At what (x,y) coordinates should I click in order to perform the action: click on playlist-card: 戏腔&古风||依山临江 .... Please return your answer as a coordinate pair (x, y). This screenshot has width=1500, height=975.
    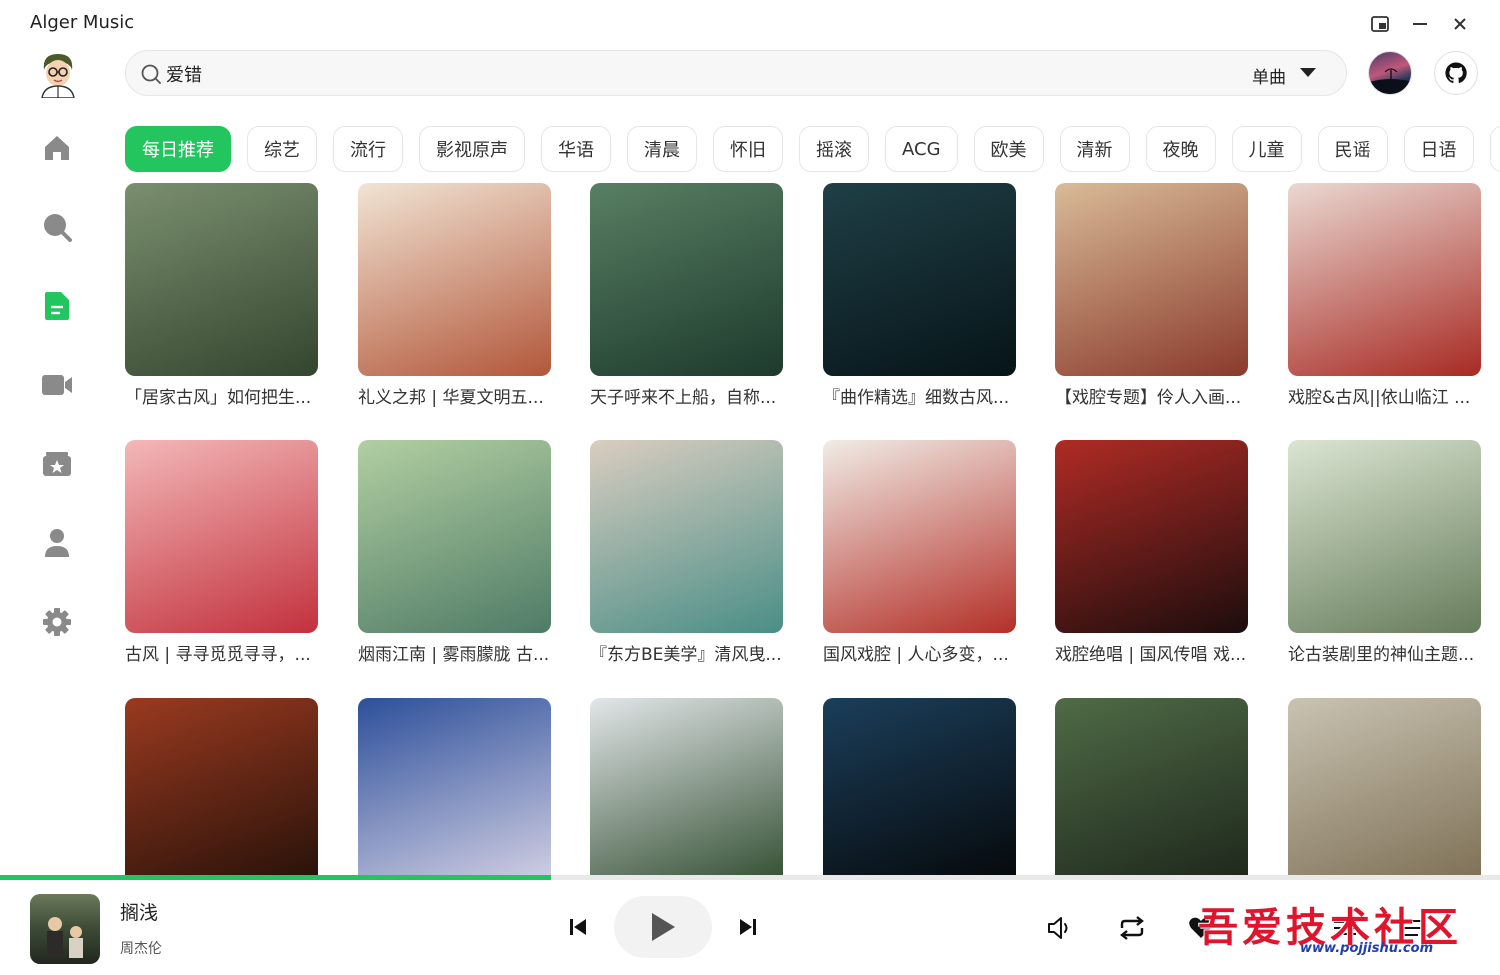
    Looking at the image, I should click on (1384, 296).